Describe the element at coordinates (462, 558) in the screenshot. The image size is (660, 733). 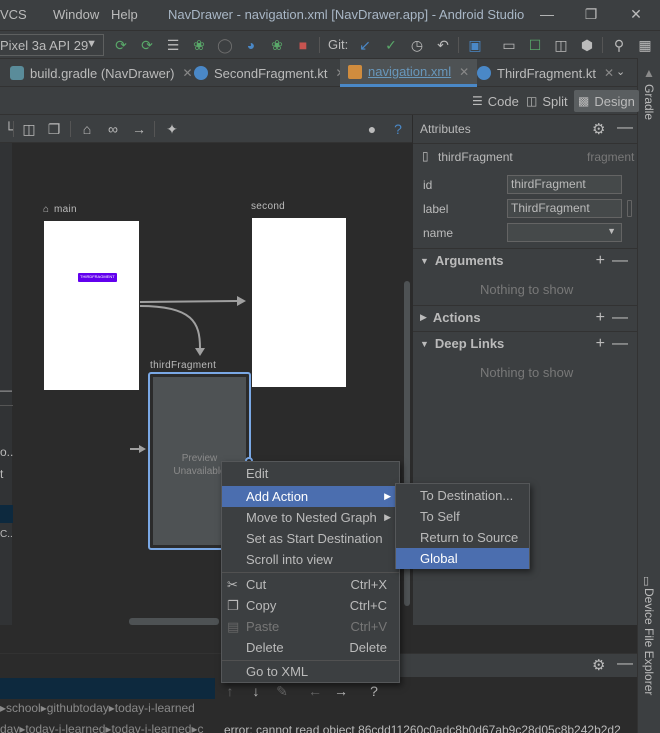
I see `submenu-item-global: Global` at that location.